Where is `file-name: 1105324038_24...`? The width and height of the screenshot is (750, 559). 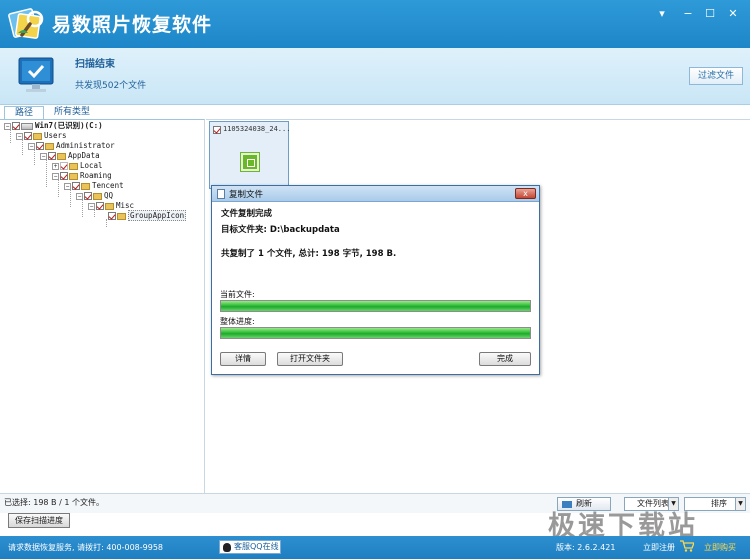
file-name: 1105324038_24... is located at coordinates (257, 129).